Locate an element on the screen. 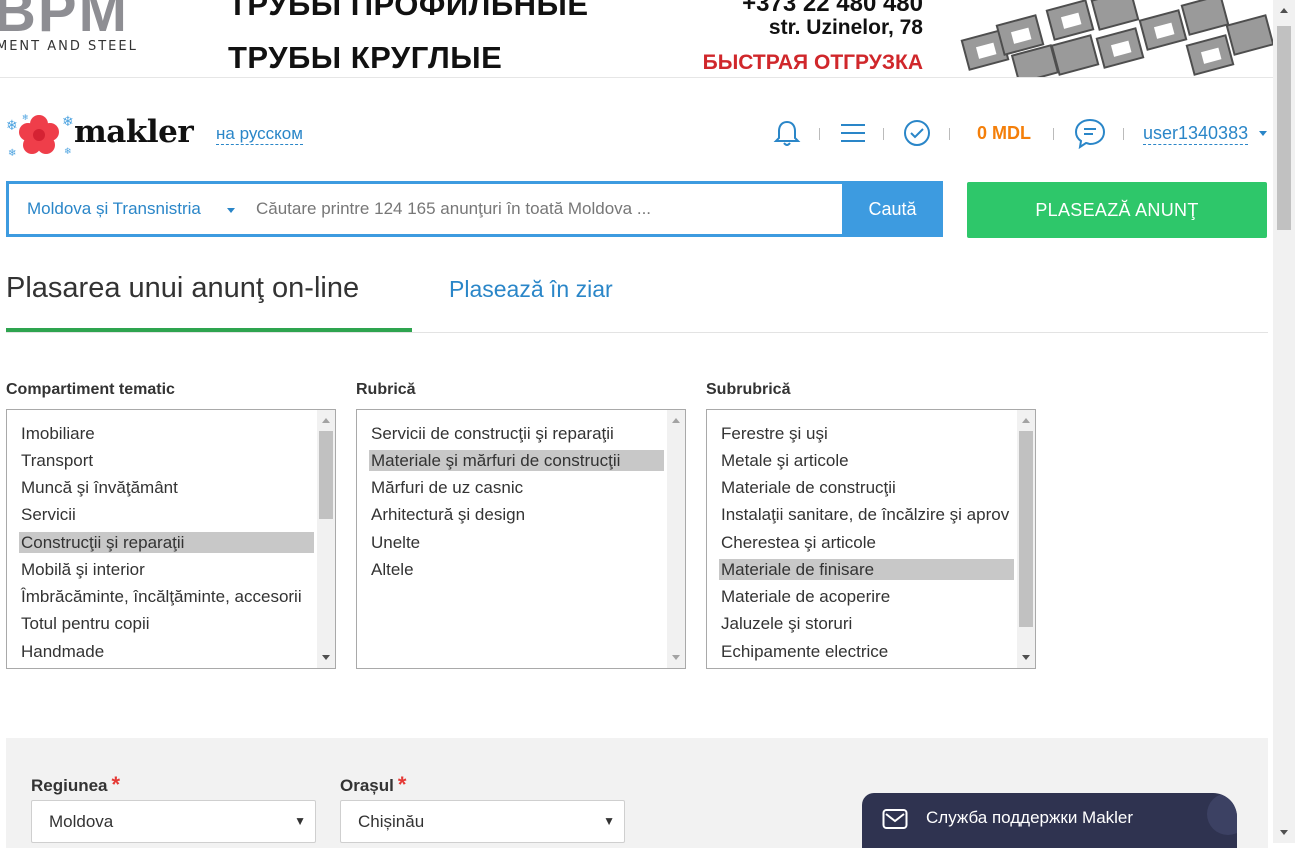 This screenshot has width=1295, height=848. account-balance: 0 MDL is located at coordinates (1004, 133).